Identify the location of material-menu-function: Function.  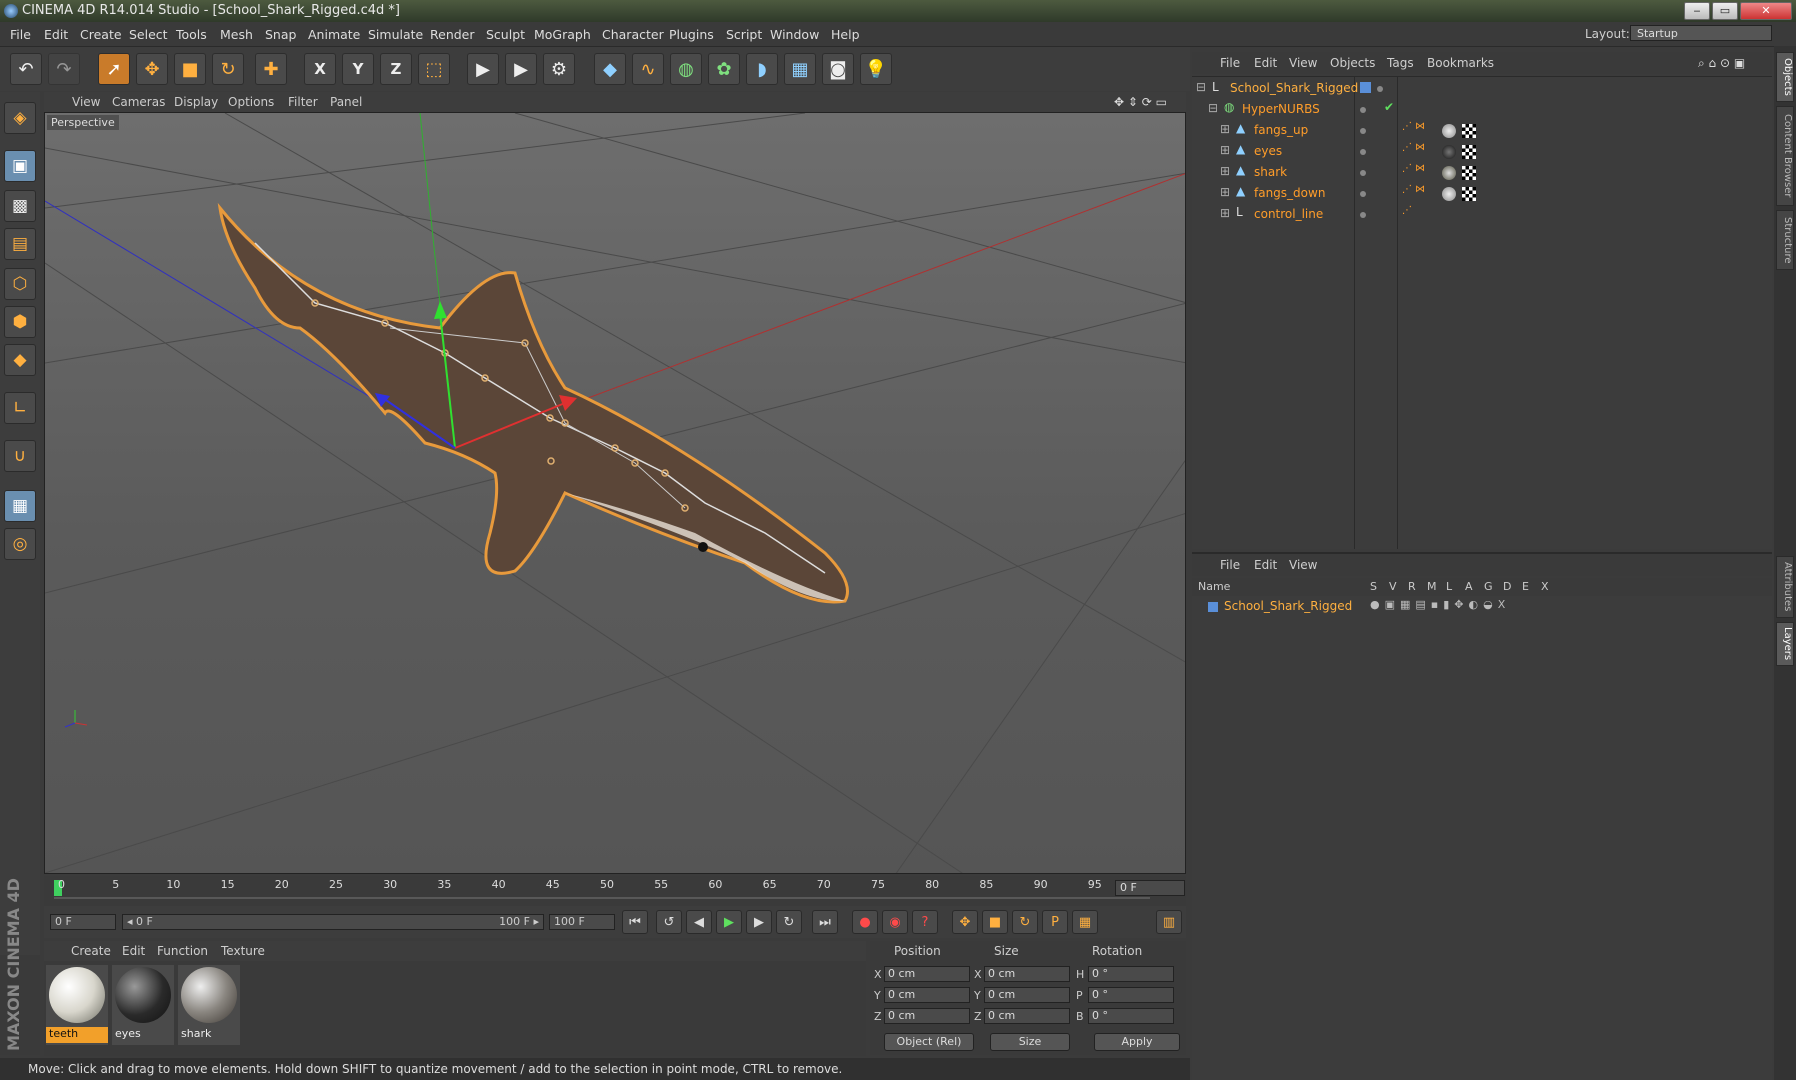
(182, 951).